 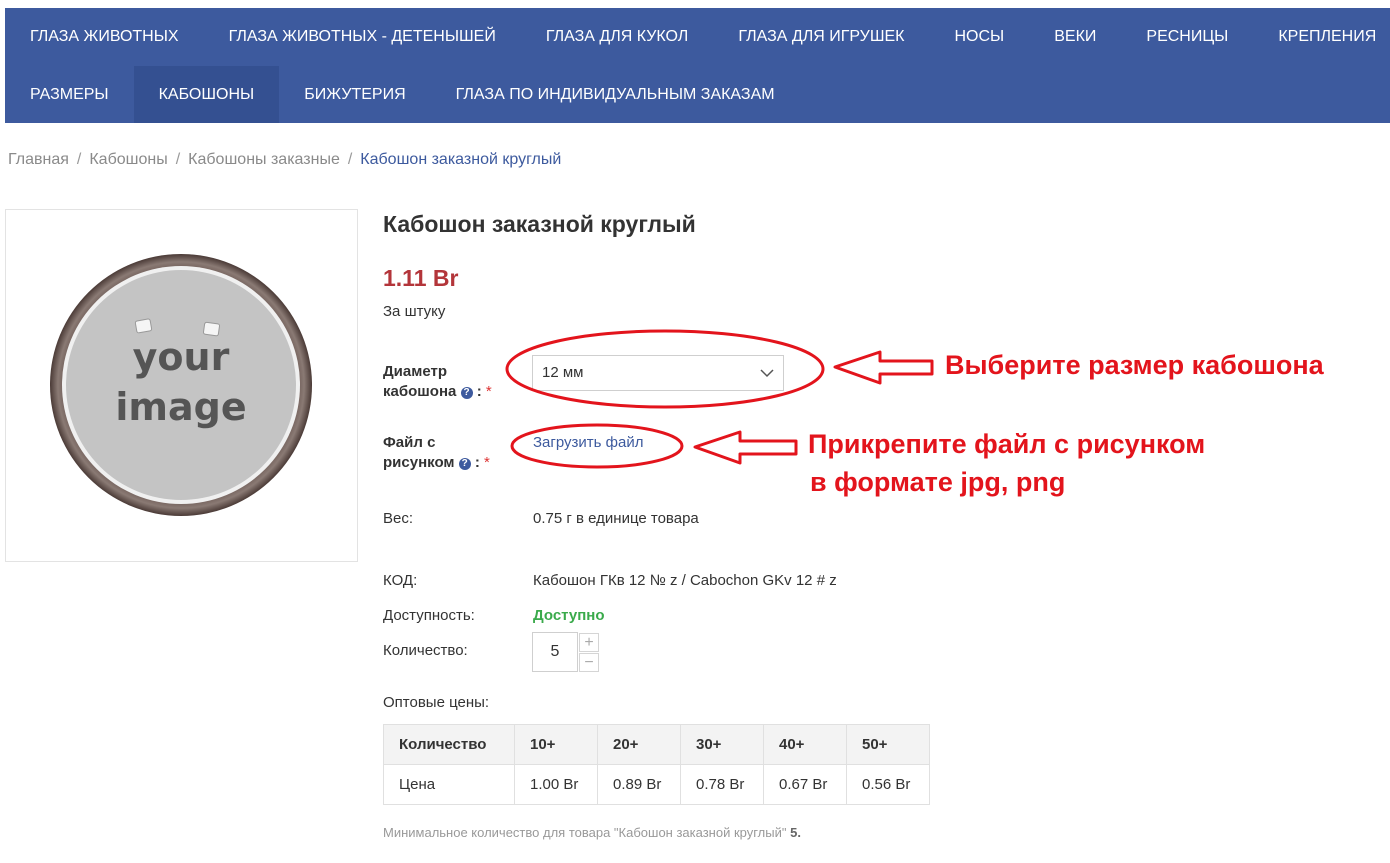 I want to click on table-cell: 0.78 Br, so click(x=722, y=784).